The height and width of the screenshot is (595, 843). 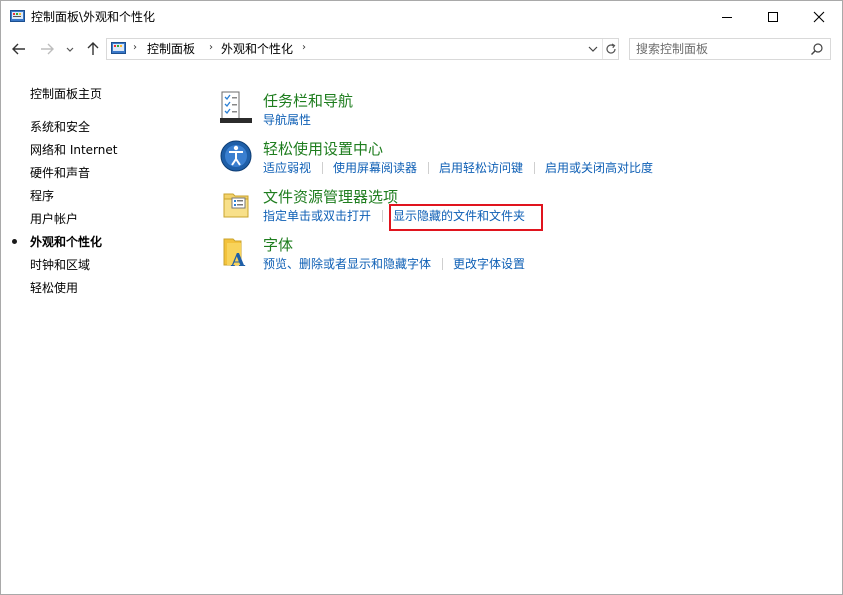 What do you see at coordinates (287, 168) in the screenshot?
I see `link-low-vision: 适应弱视` at bounding box center [287, 168].